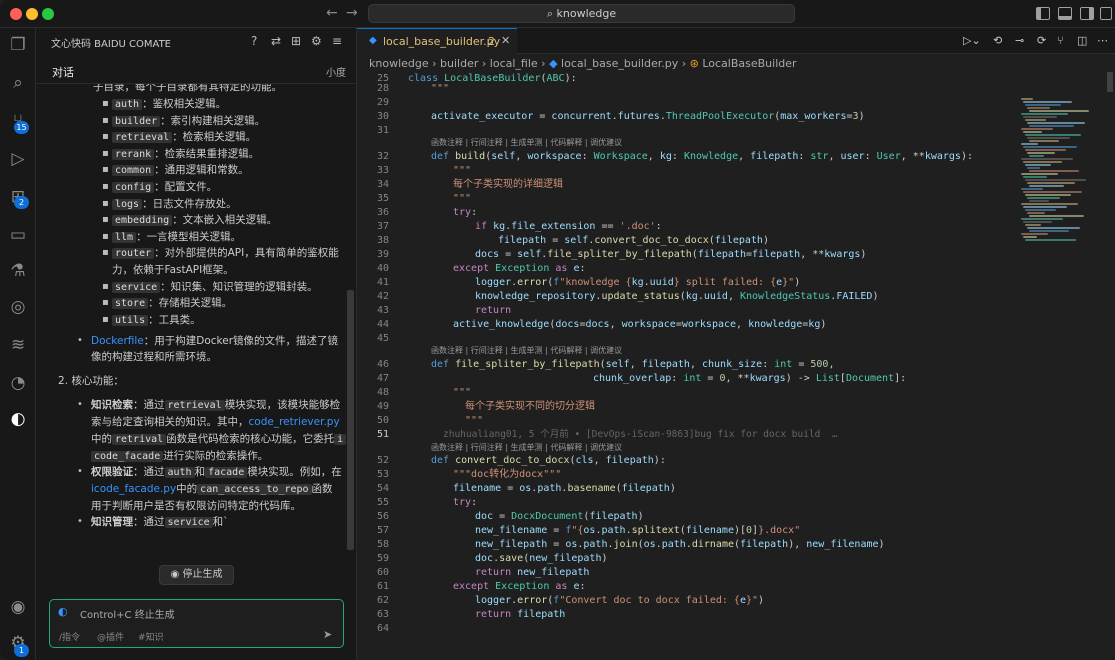 This screenshot has width=1115, height=660. I want to click on activity-bar: ❐ ⌕ ⑂ 15 ▷ ⊞ 2 ▭ ⚗ ◎ ≋ ◔ ◐ ◉ ⚙ 1, so click(18, 344).